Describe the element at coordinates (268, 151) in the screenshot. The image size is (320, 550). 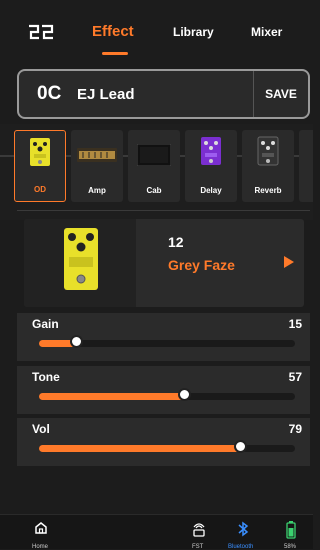
I see `reverb-pedal-icon` at that location.